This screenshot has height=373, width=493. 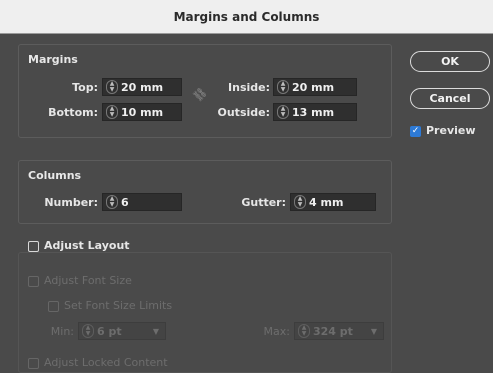 I want to click on inside-field: ▲ ▼ 20 mm, so click(x=315, y=87).